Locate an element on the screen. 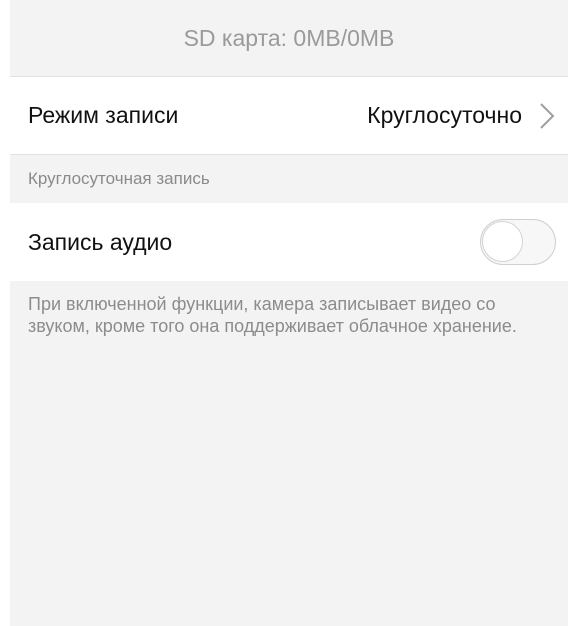 This screenshot has height=626, width=568. audio-recording-label: Запись аудио is located at coordinates (100, 241).